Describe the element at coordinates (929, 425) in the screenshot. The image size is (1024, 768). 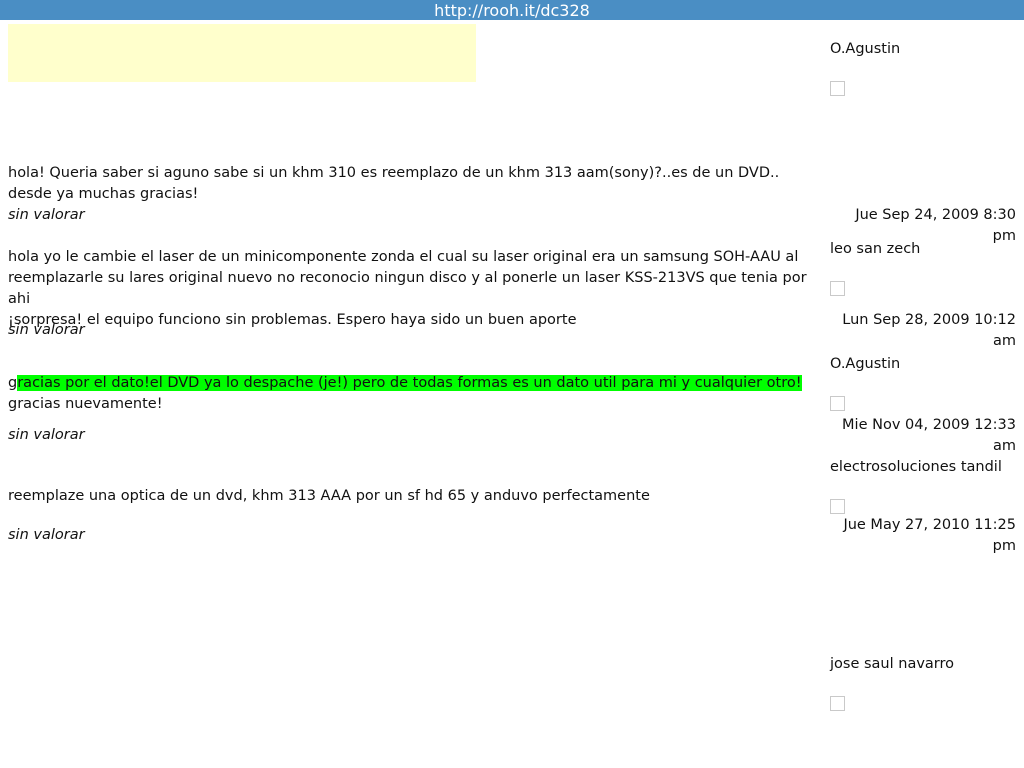
I see `post-date-3-line-1: Mie Nov 04, 2009 12:33` at that location.